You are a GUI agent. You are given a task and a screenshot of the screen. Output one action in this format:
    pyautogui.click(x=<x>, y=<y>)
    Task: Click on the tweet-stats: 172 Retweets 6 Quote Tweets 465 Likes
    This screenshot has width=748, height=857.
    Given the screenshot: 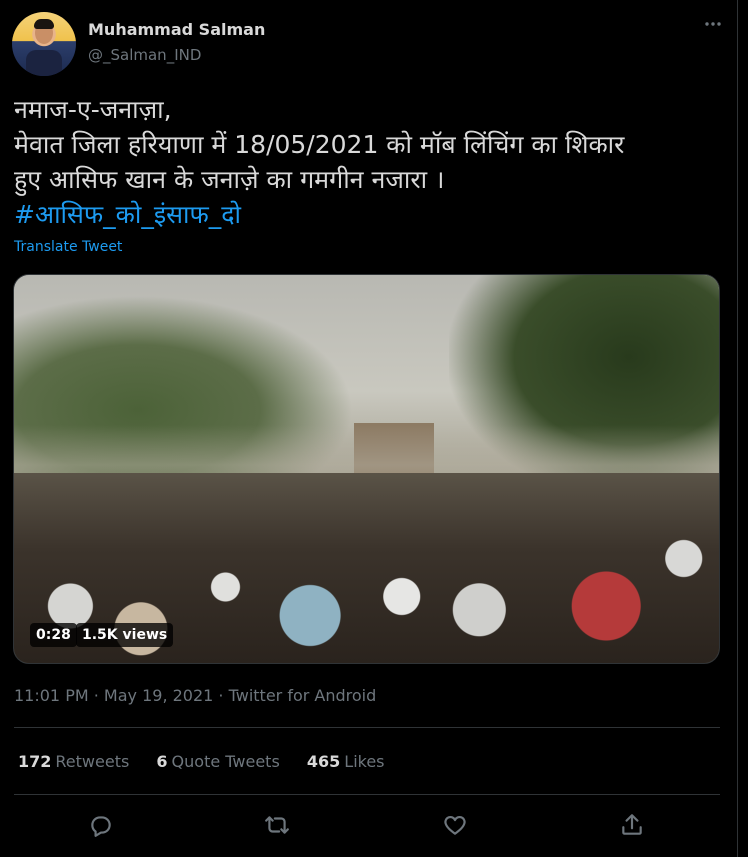 What is the action you would take?
    pyautogui.click(x=212, y=761)
    